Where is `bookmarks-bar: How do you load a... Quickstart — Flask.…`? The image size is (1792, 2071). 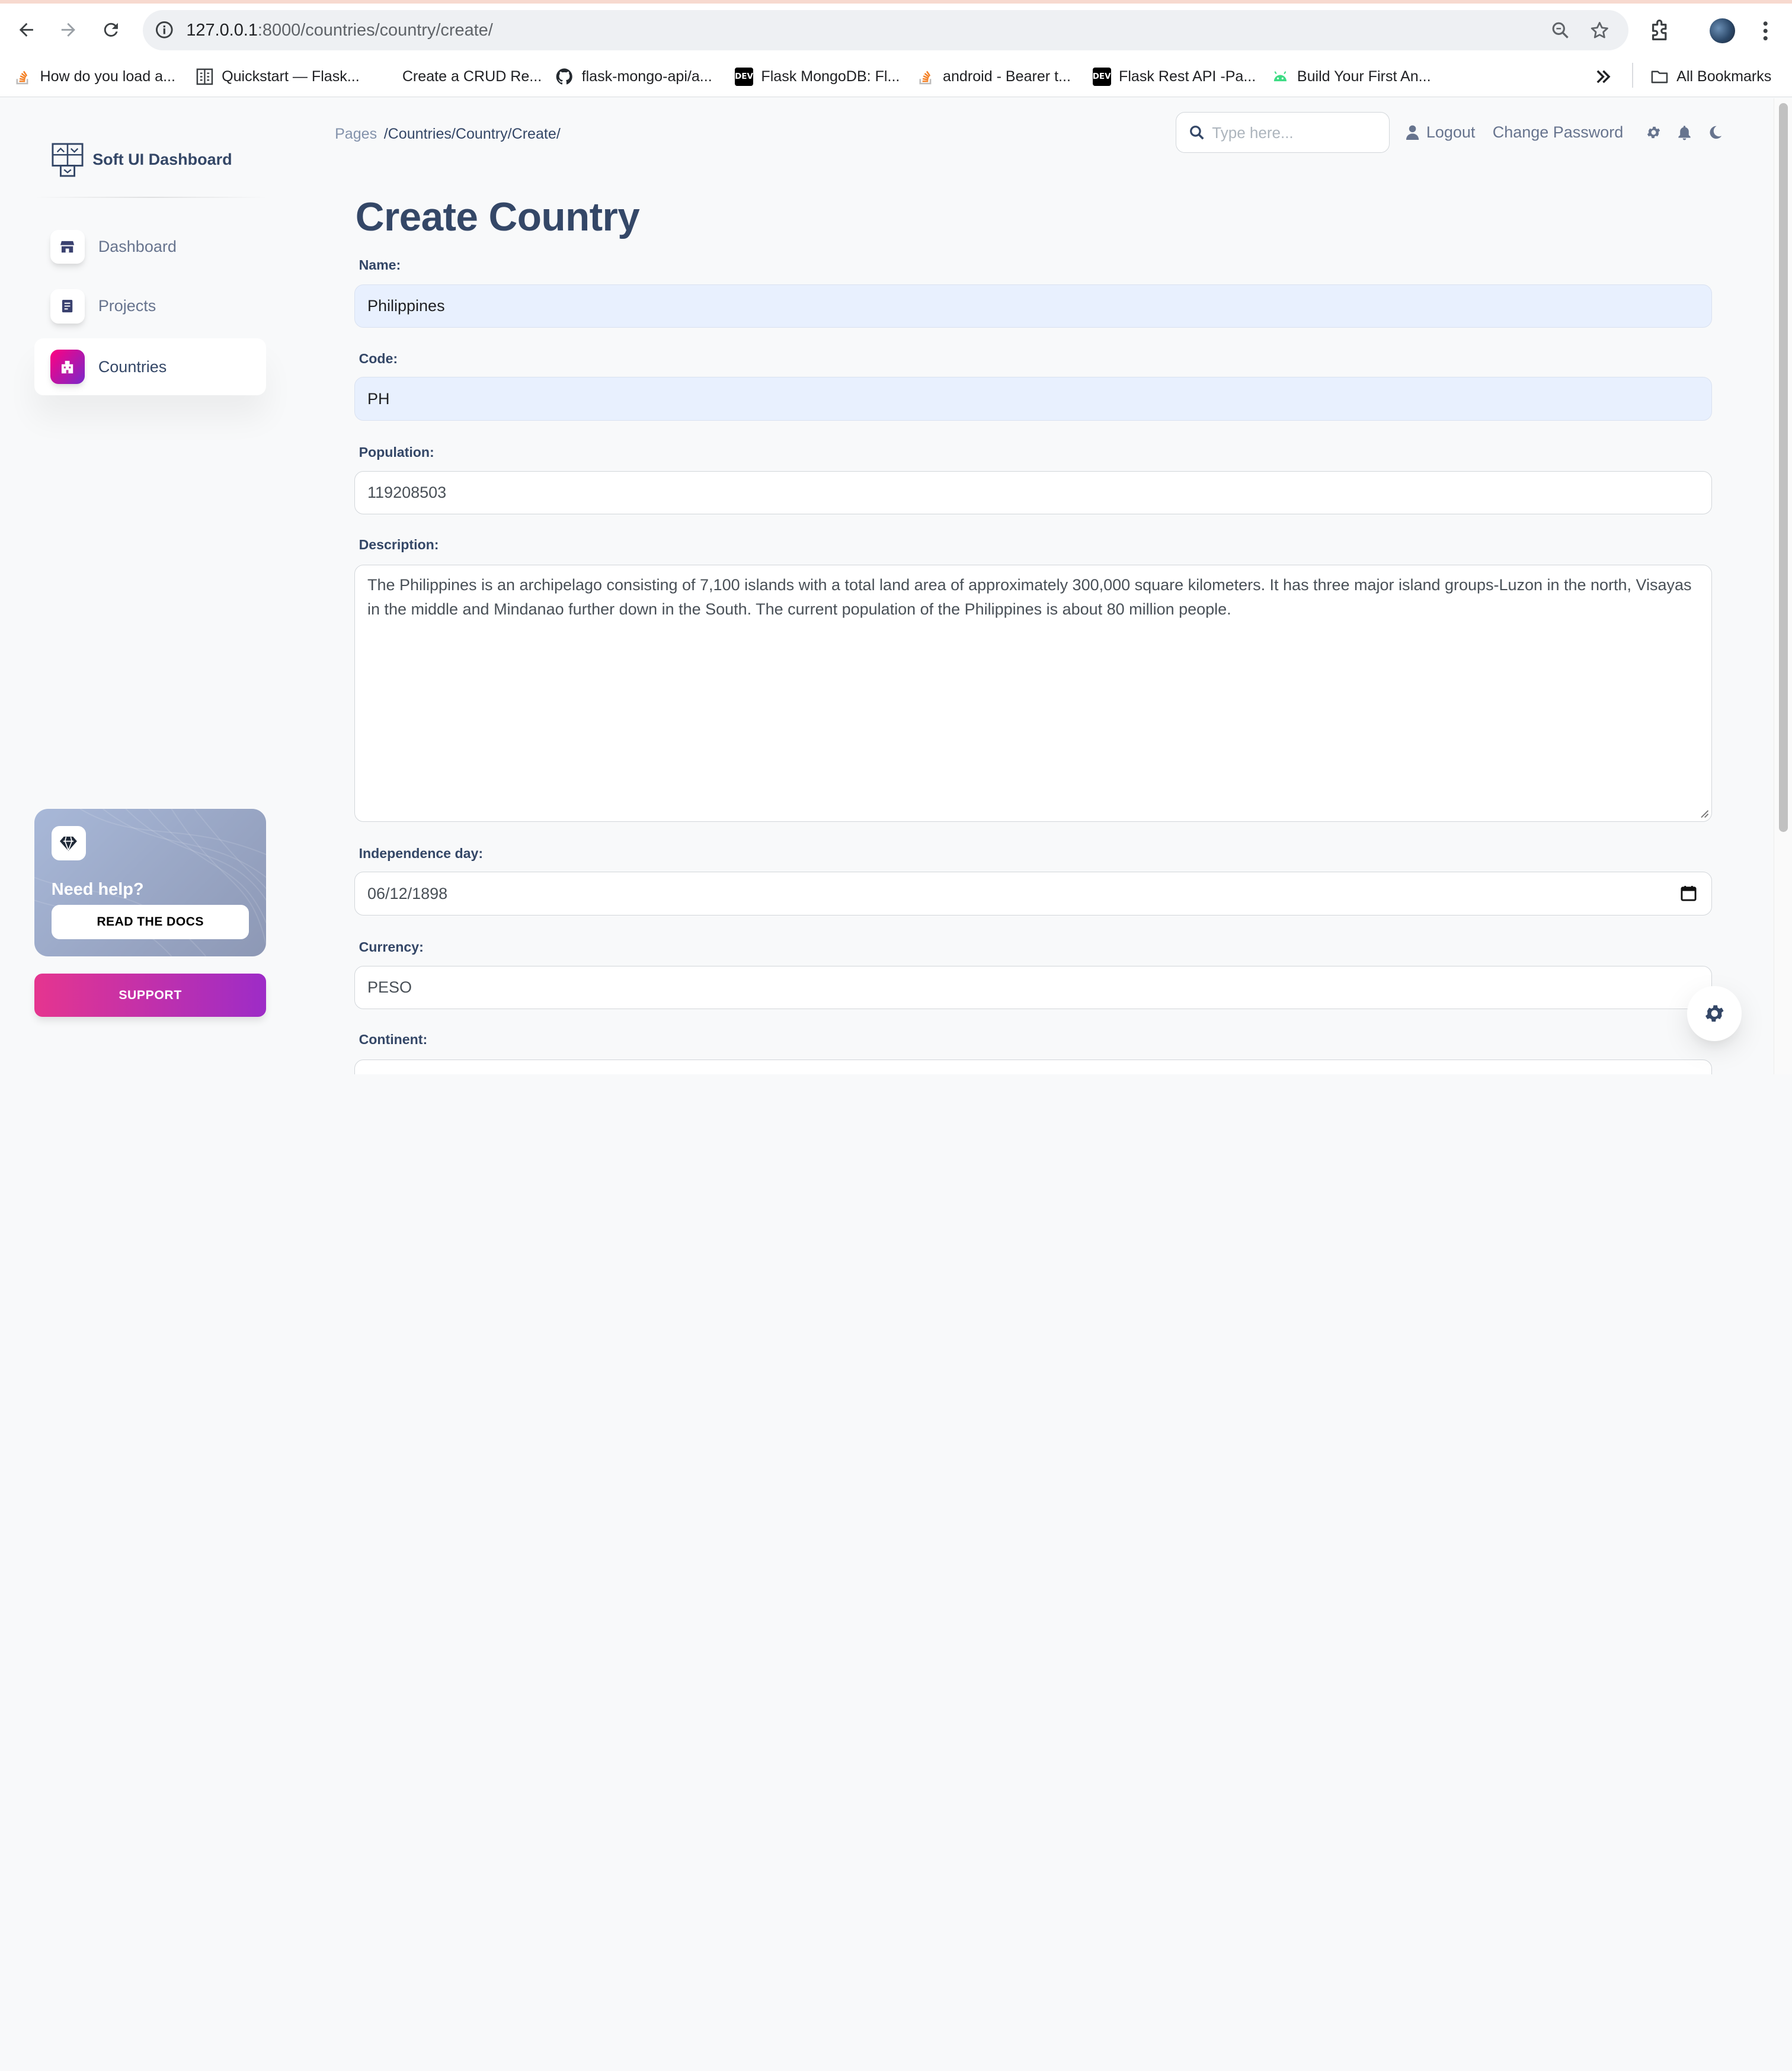 bookmarks-bar: How do you load a... Quickstart — Flask.… is located at coordinates (896, 76).